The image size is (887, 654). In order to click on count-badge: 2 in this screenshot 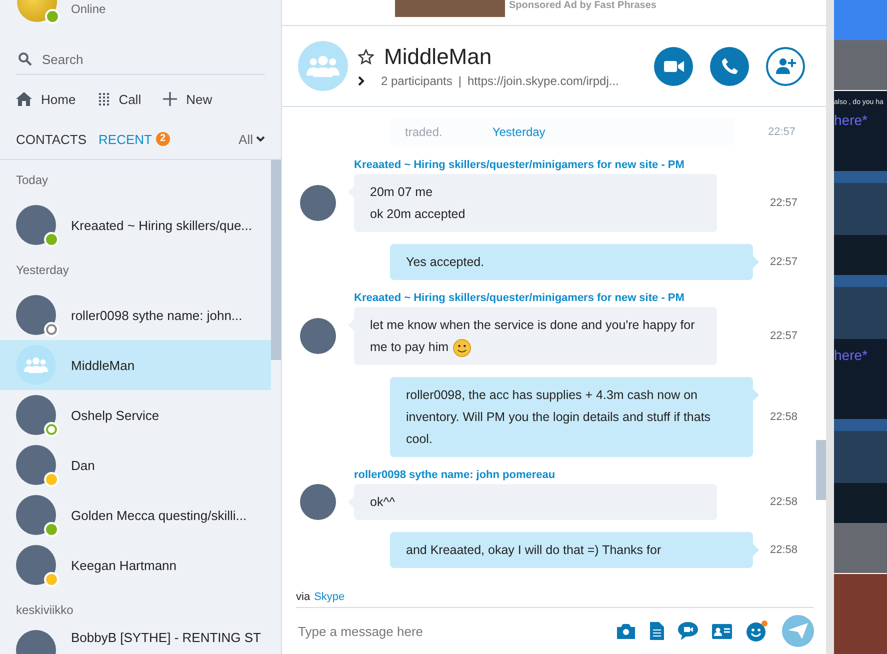, I will do `click(163, 139)`.